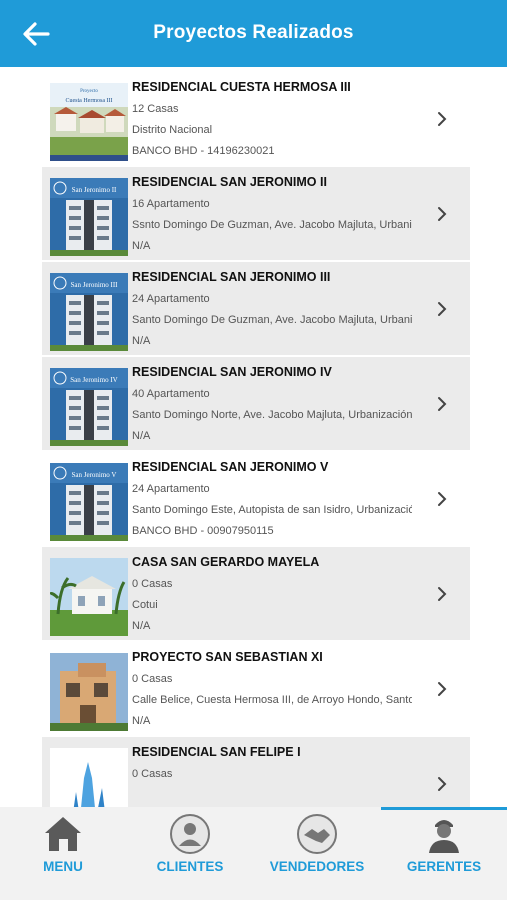 This screenshot has height=900, width=507. I want to click on tab-label: GERENTES, so click(444, 866).